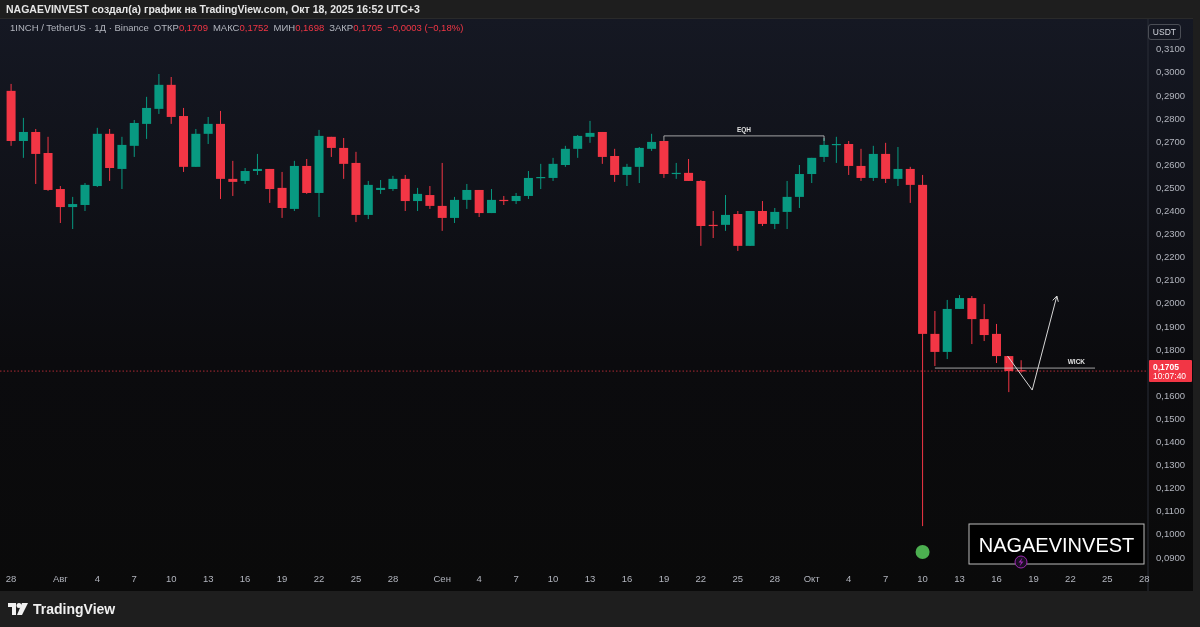  What do you see at coordinates (1021, 562) in the screenshot?
I see `lightning-icon` at bounding box center [1021, 562].